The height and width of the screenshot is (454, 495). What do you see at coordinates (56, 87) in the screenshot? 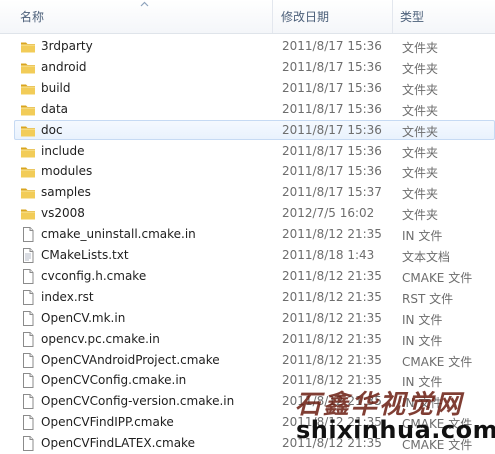
I see `item-name: build` at bounding box center [56, 87].